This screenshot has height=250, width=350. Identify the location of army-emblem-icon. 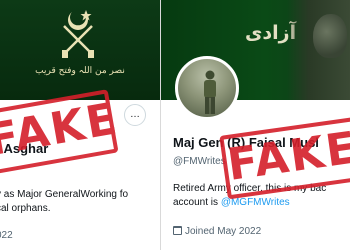
(78, 34).